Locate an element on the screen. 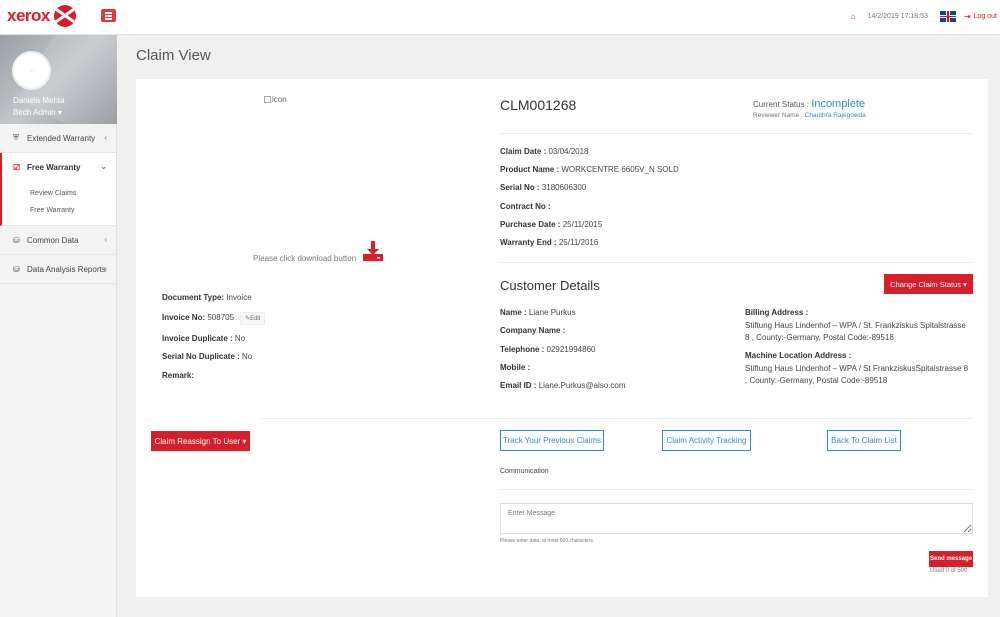 This screenshot has width=1000, height=617. claim-reassign-button: Claim Reassign To User ▾ is located at coordinates (200, 441).